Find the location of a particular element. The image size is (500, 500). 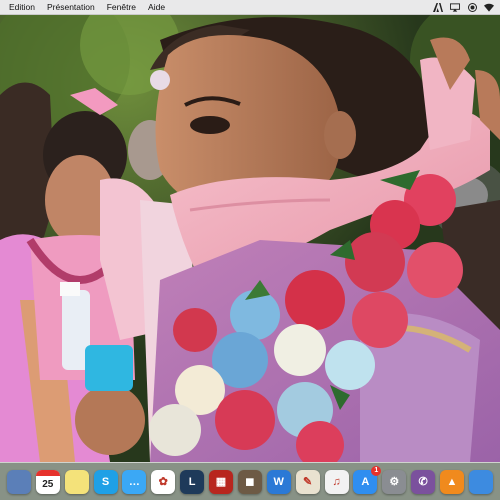

word-icon: W is located at coordinates (278, 481).